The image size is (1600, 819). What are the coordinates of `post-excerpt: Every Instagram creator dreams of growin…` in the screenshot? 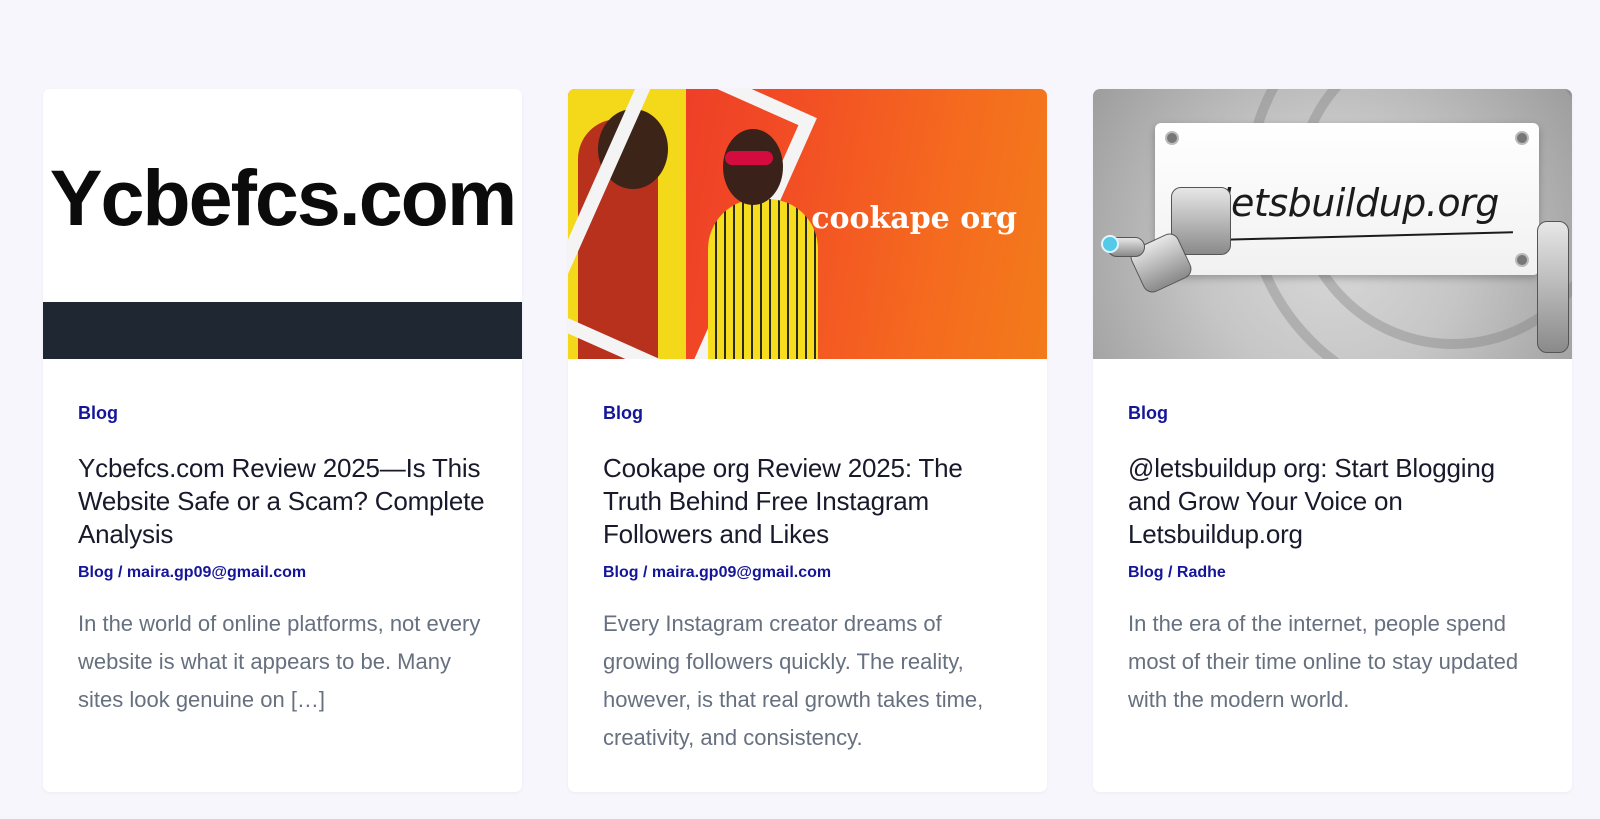 It's located at (793, 680).